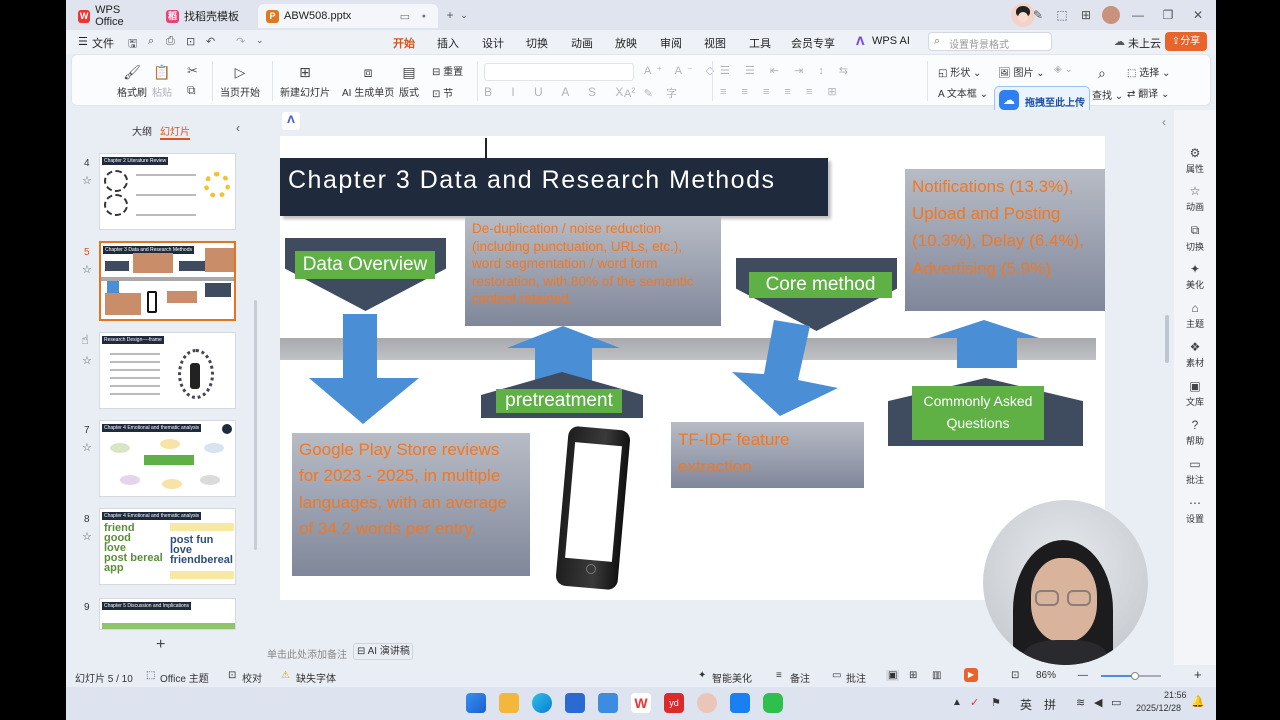  What do you see at coordinates (1164, 122) in the screenshot?
I see `collapse-right-icon: ‹` at bounding box center [1164, 122].